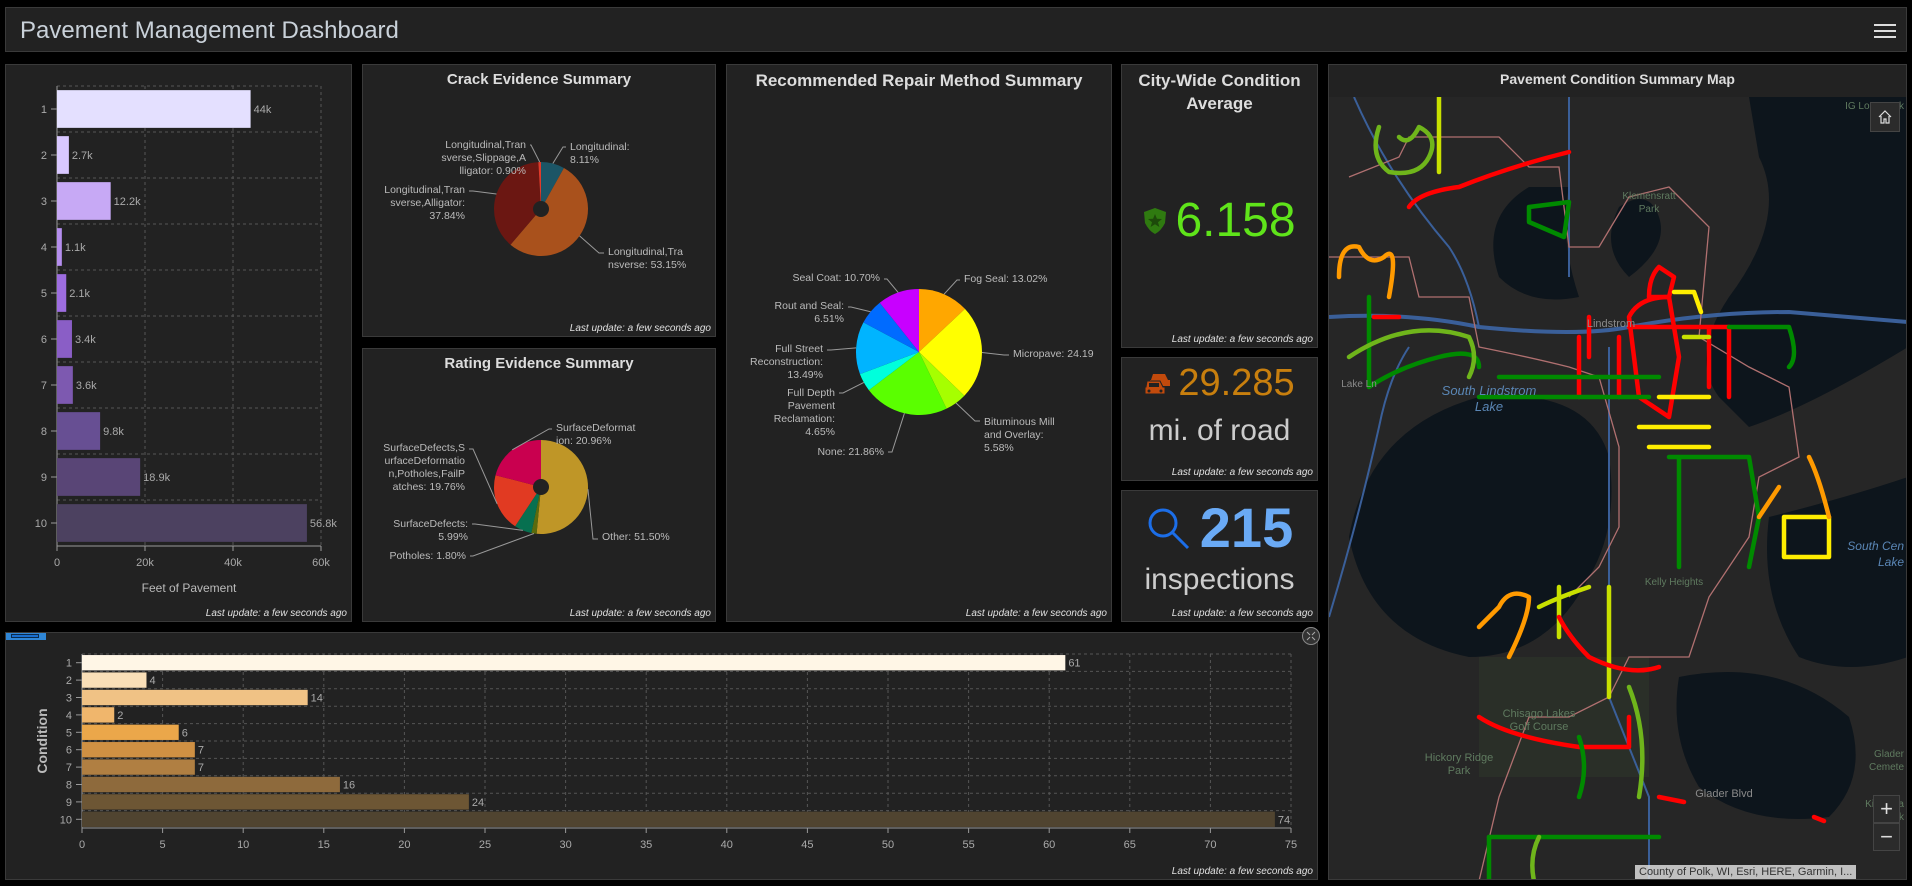  What do you see at coordinates (44, 386) in the screenshot?
I see `y-tick-label: 7` at bounding box center [44, 386].